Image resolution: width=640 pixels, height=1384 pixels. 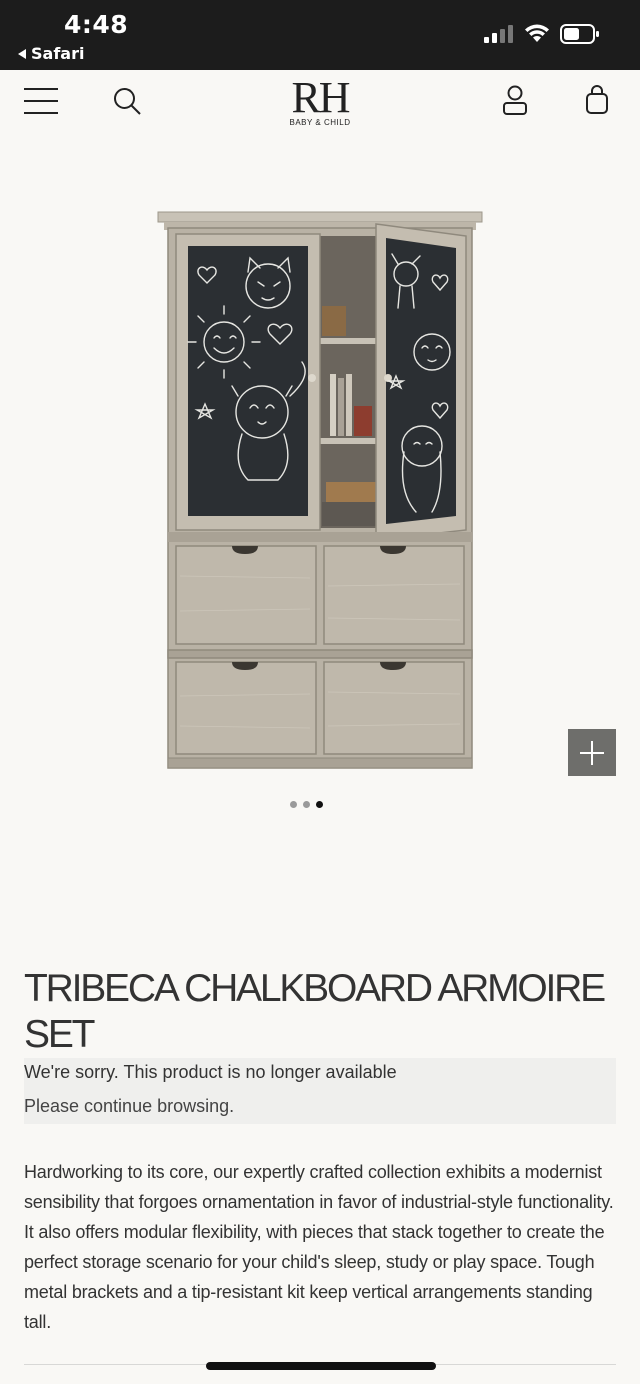 What do you see at coordinates (597, 100) in the screenshot?
I see `cart-icon` at bounding box center [597, 100].